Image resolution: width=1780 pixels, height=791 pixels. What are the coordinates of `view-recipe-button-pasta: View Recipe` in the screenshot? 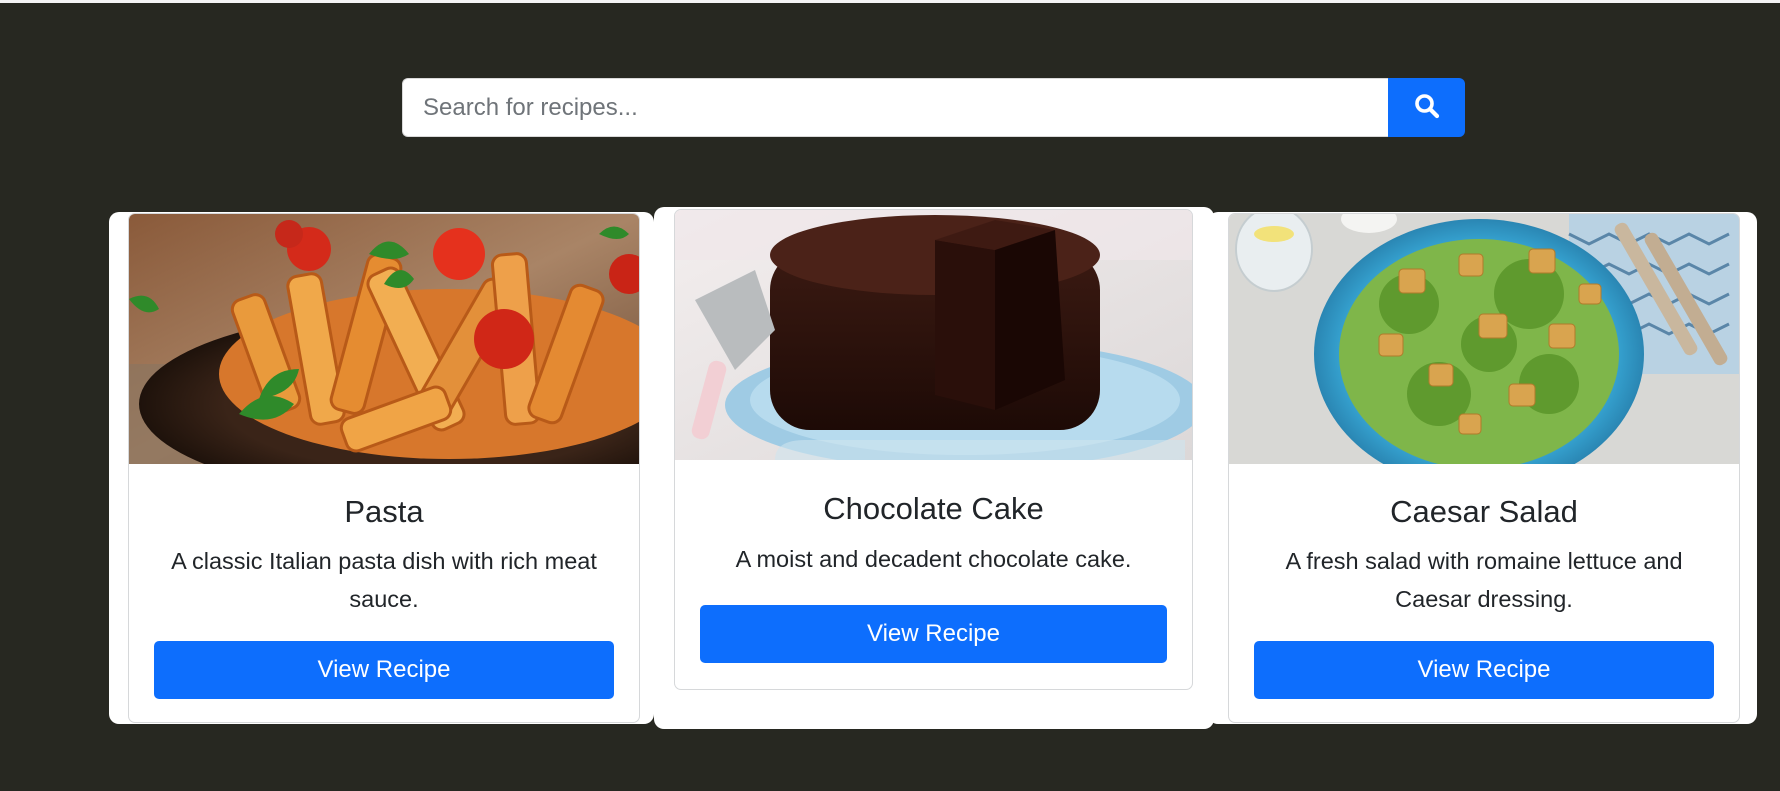 It's located at (384, 670).